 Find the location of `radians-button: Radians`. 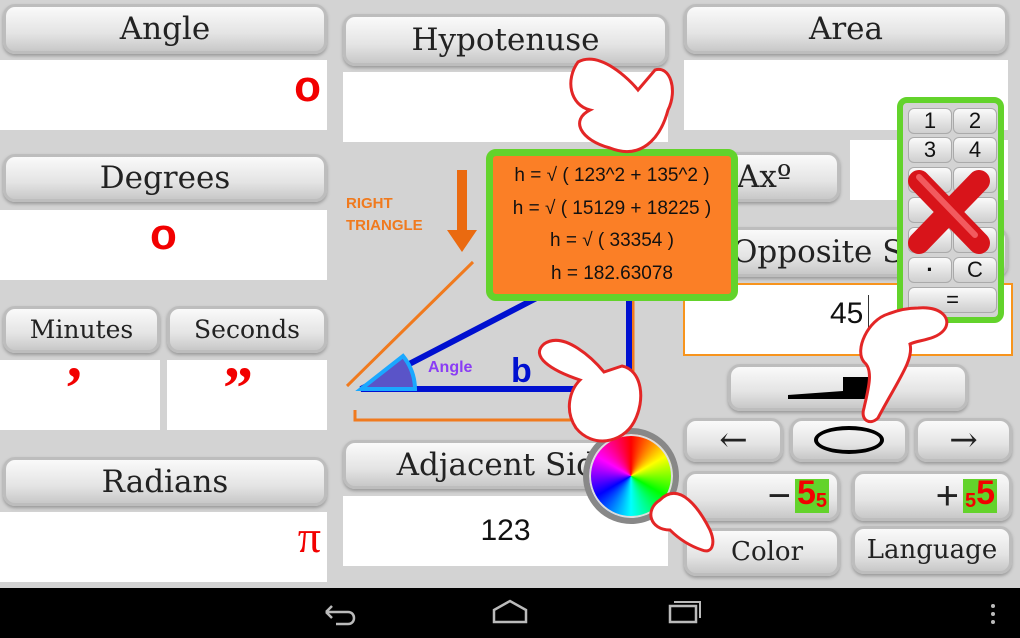

radians-button: Radians is located at coordinates (165, 481).